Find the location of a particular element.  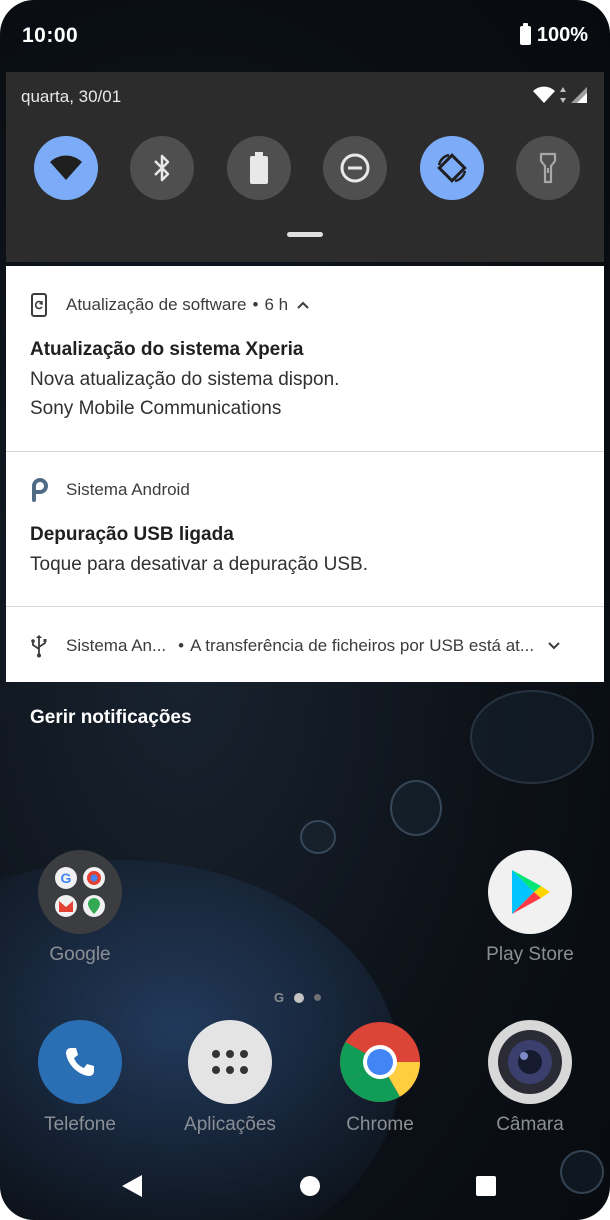

google-folder-icon: G is located at coordinates (80, 892).